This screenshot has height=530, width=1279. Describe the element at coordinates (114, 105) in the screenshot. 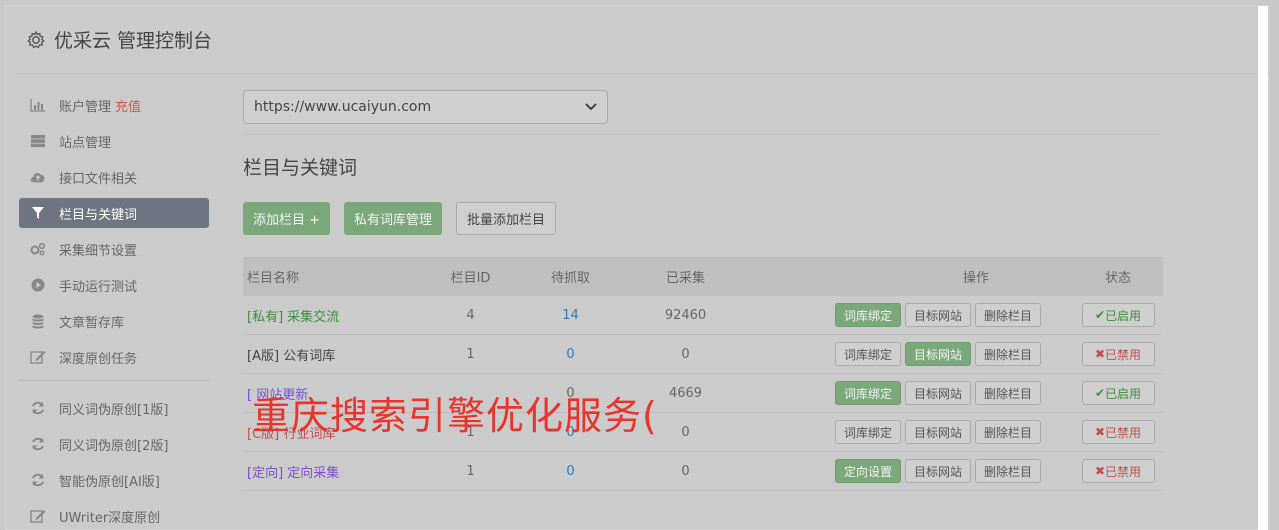

I see `sidebar-item-account: 账户管理 充值` at that location.